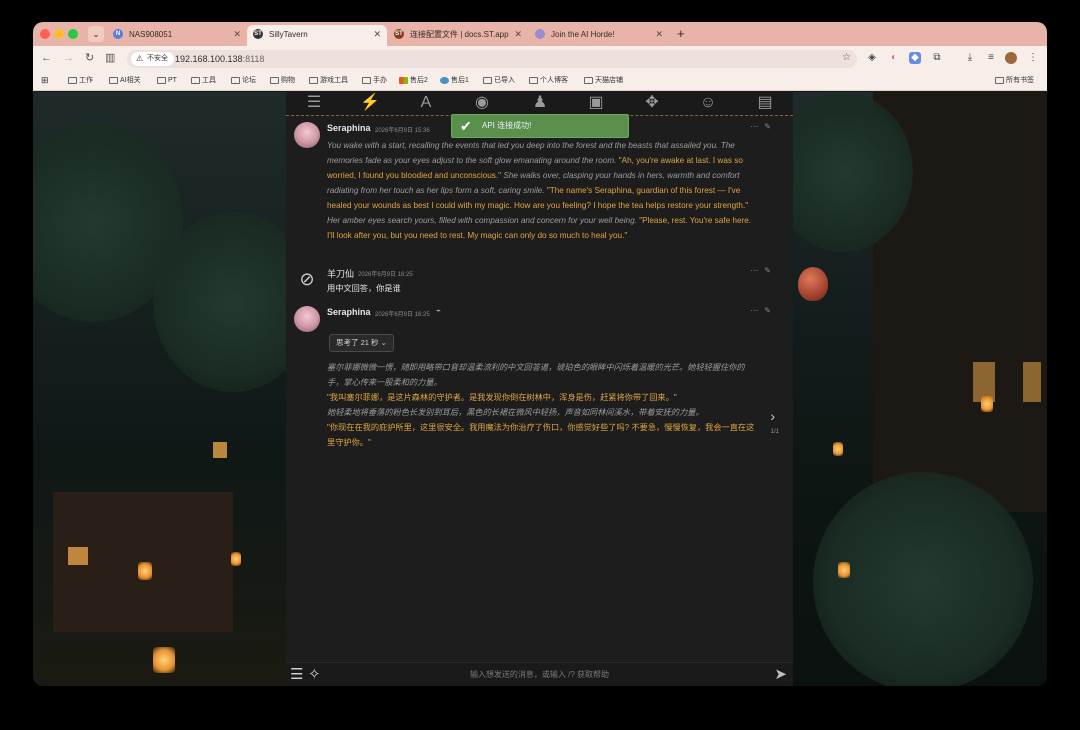 Image resolution: width=1080 pixels, height=730 pixels. I want to click on download-icon: ⤓, so click(970, 58).